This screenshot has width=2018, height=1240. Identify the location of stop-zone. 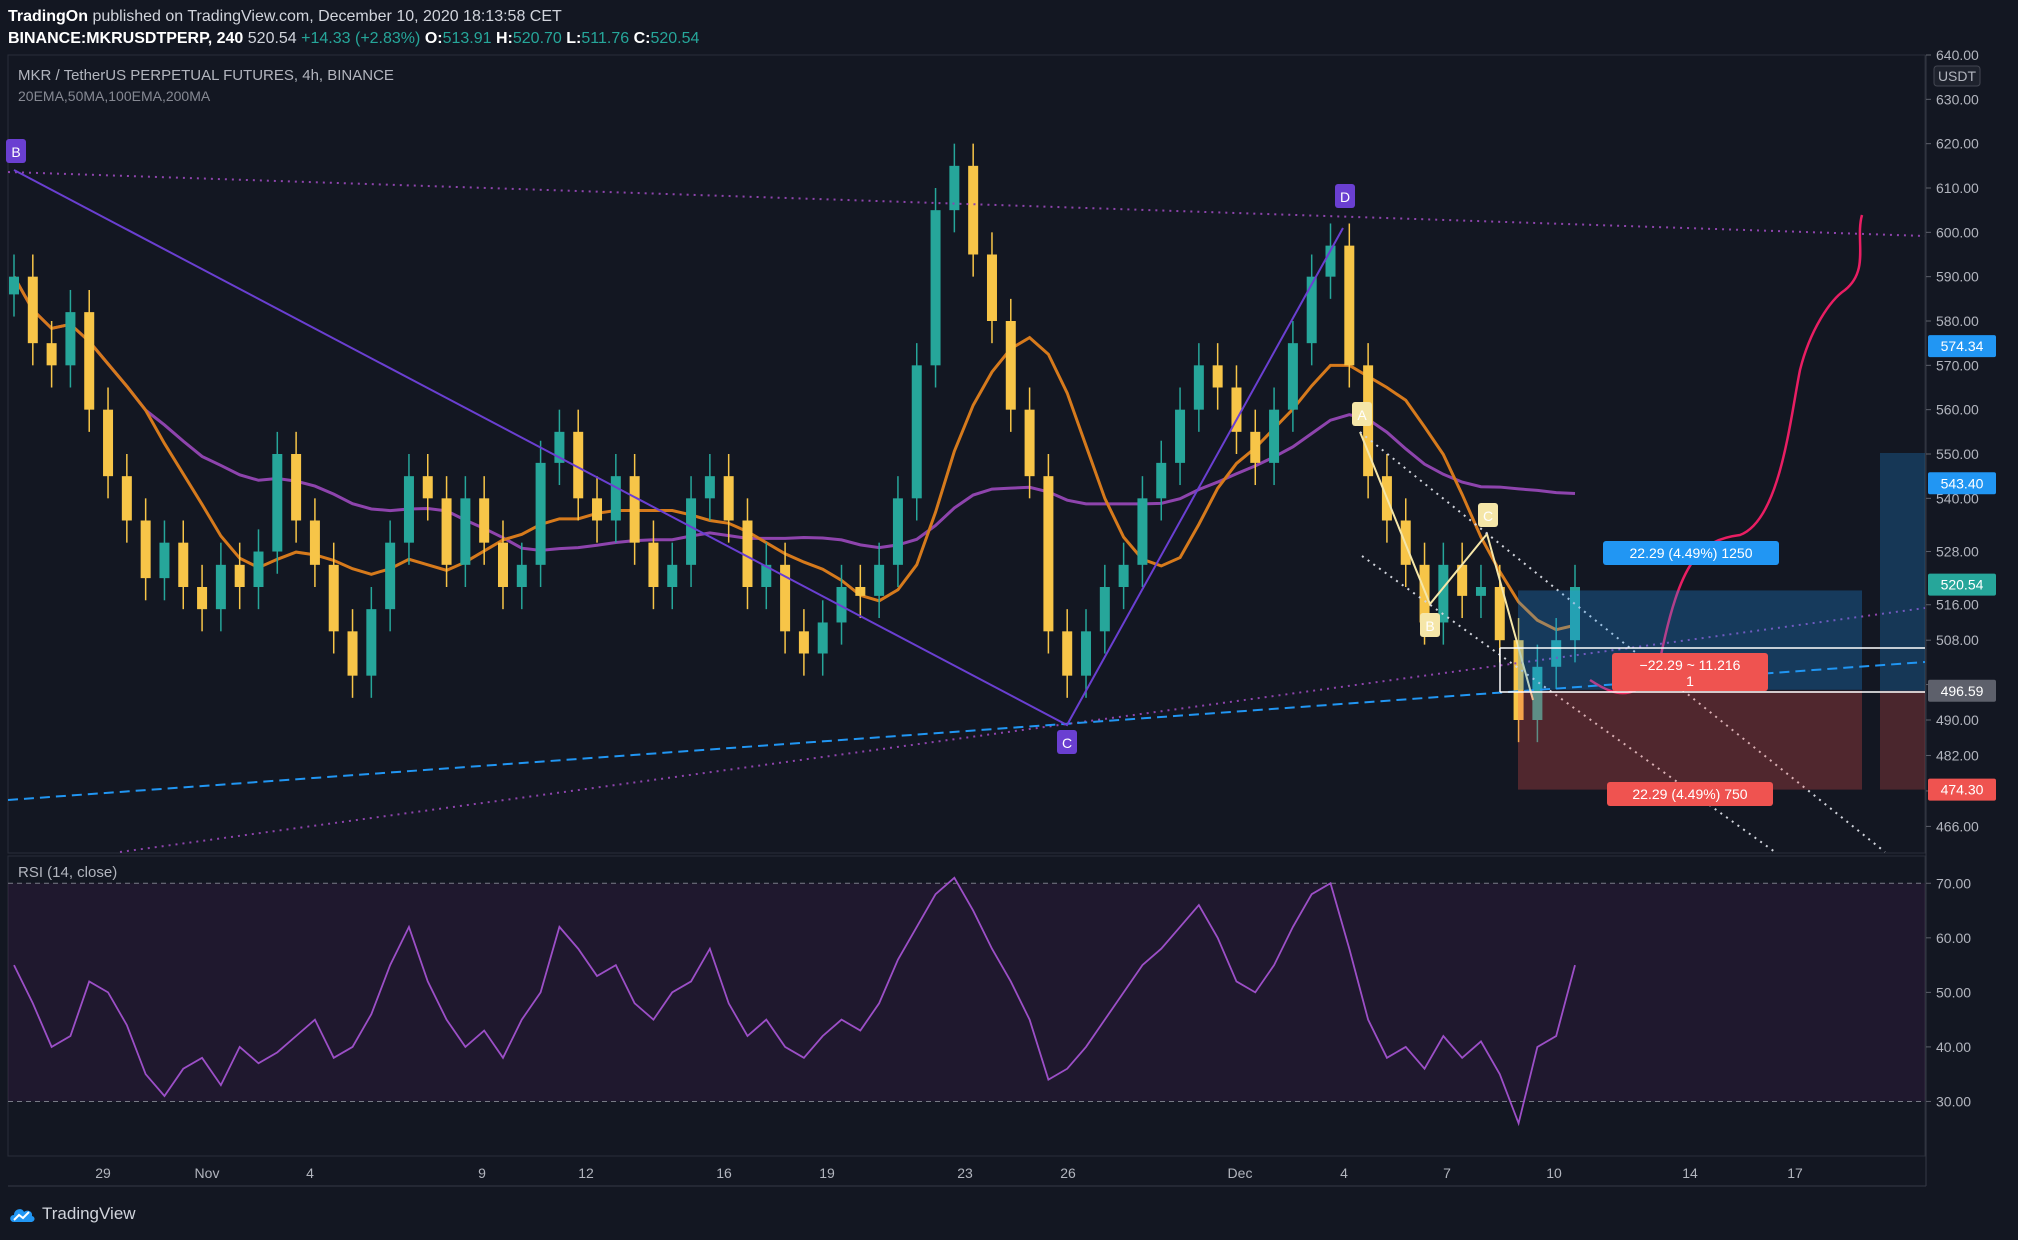
(1690, 740).